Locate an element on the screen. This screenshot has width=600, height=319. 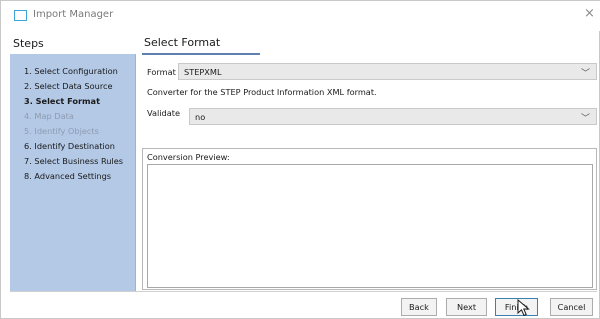
mouse-pointer-icon is located at coordinates (523, 308).